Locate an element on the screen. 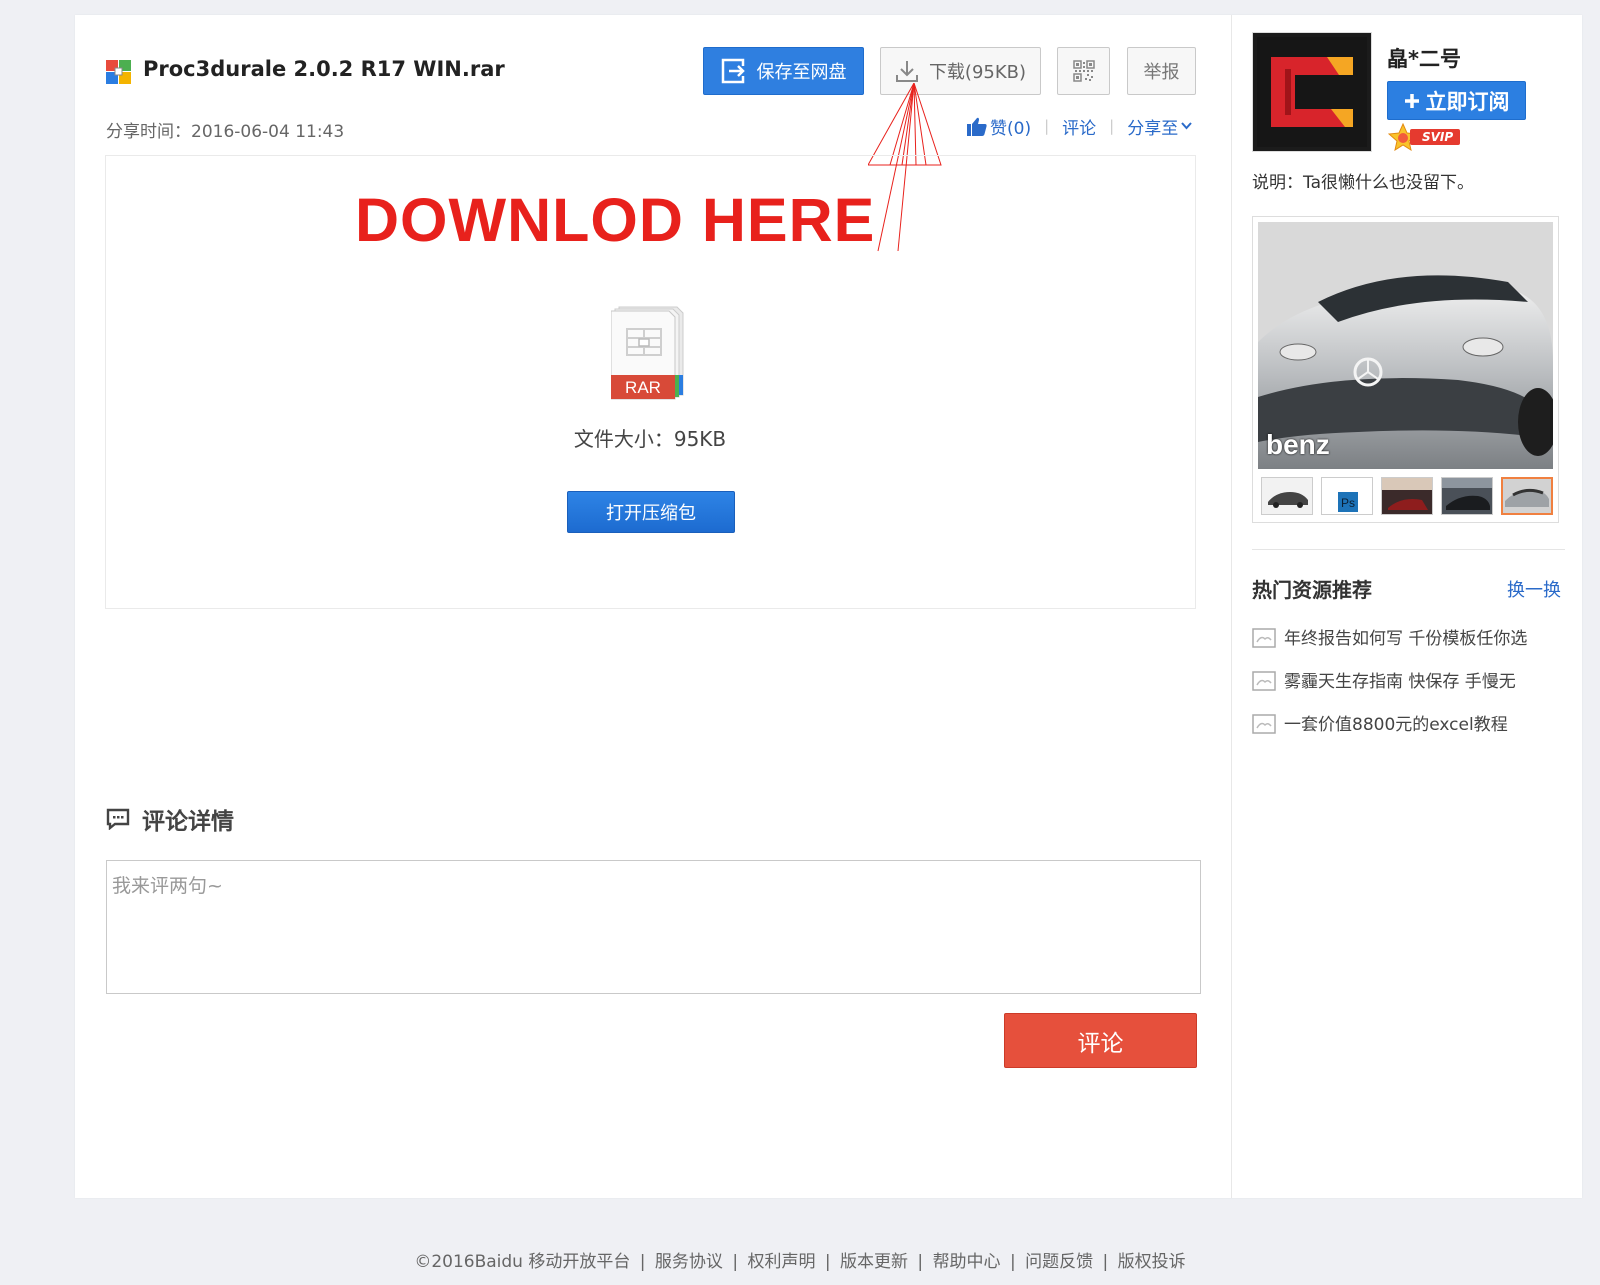  subscribe-label: 立即订阅 is located at coordinates (1467, 101).